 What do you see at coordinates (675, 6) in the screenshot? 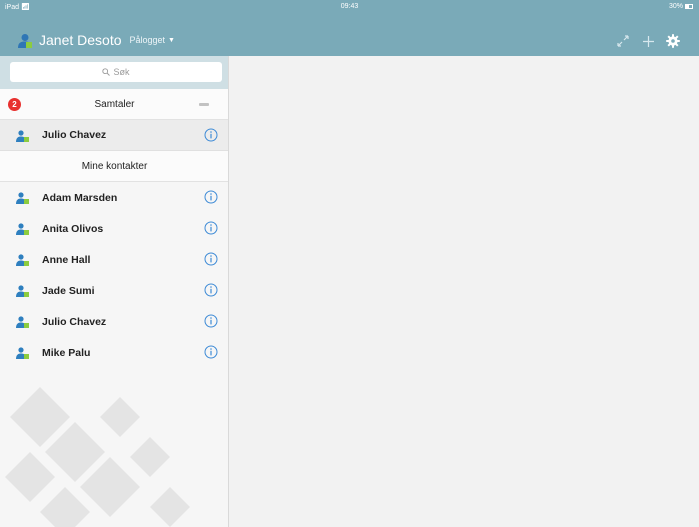
I see `battery-percent: 30%` at bounding box center [675, 6].